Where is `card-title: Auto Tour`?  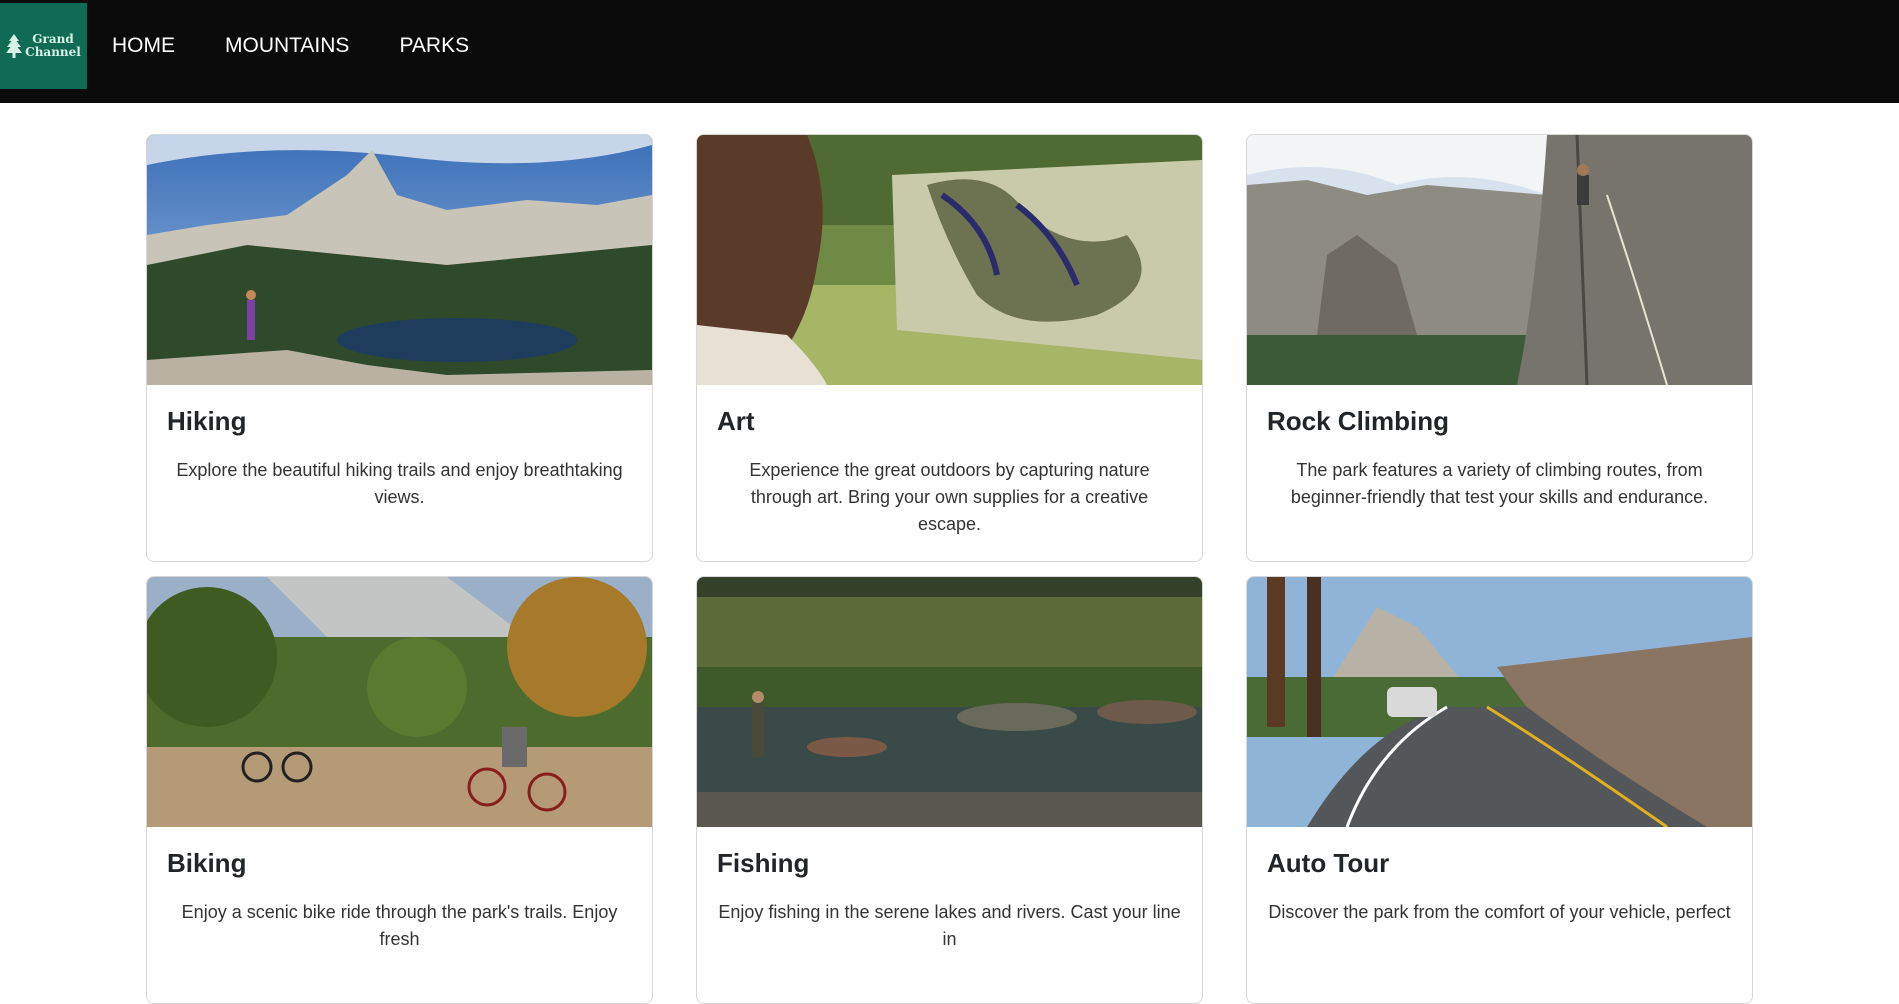
card-title: Auto Tour is located at coordinates (1328, 863).